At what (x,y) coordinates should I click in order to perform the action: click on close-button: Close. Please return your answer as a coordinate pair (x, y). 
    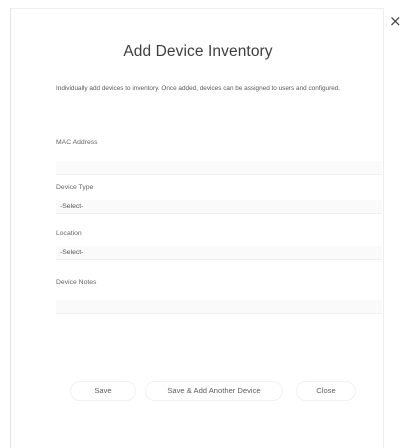
    Looking at the image, I should click on (326, 391).